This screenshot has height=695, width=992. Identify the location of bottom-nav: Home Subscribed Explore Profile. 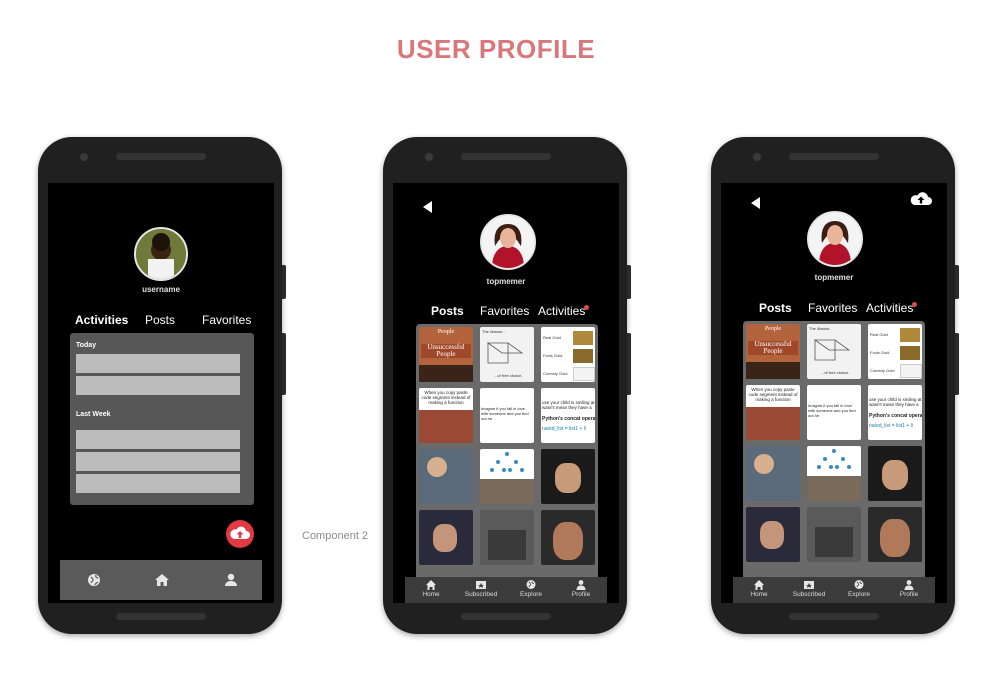
(834, 590).